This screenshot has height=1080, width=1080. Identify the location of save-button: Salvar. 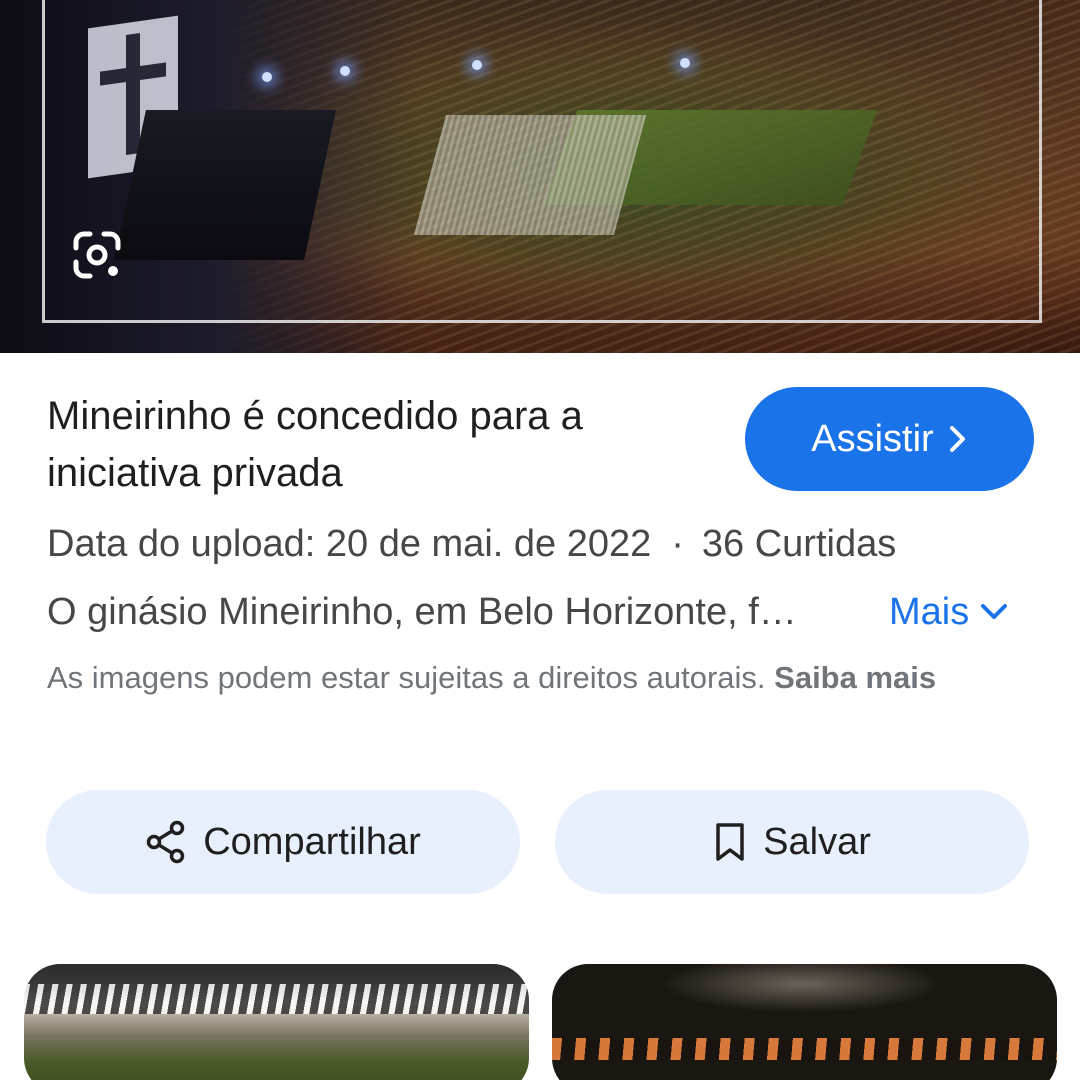
(792, 842).